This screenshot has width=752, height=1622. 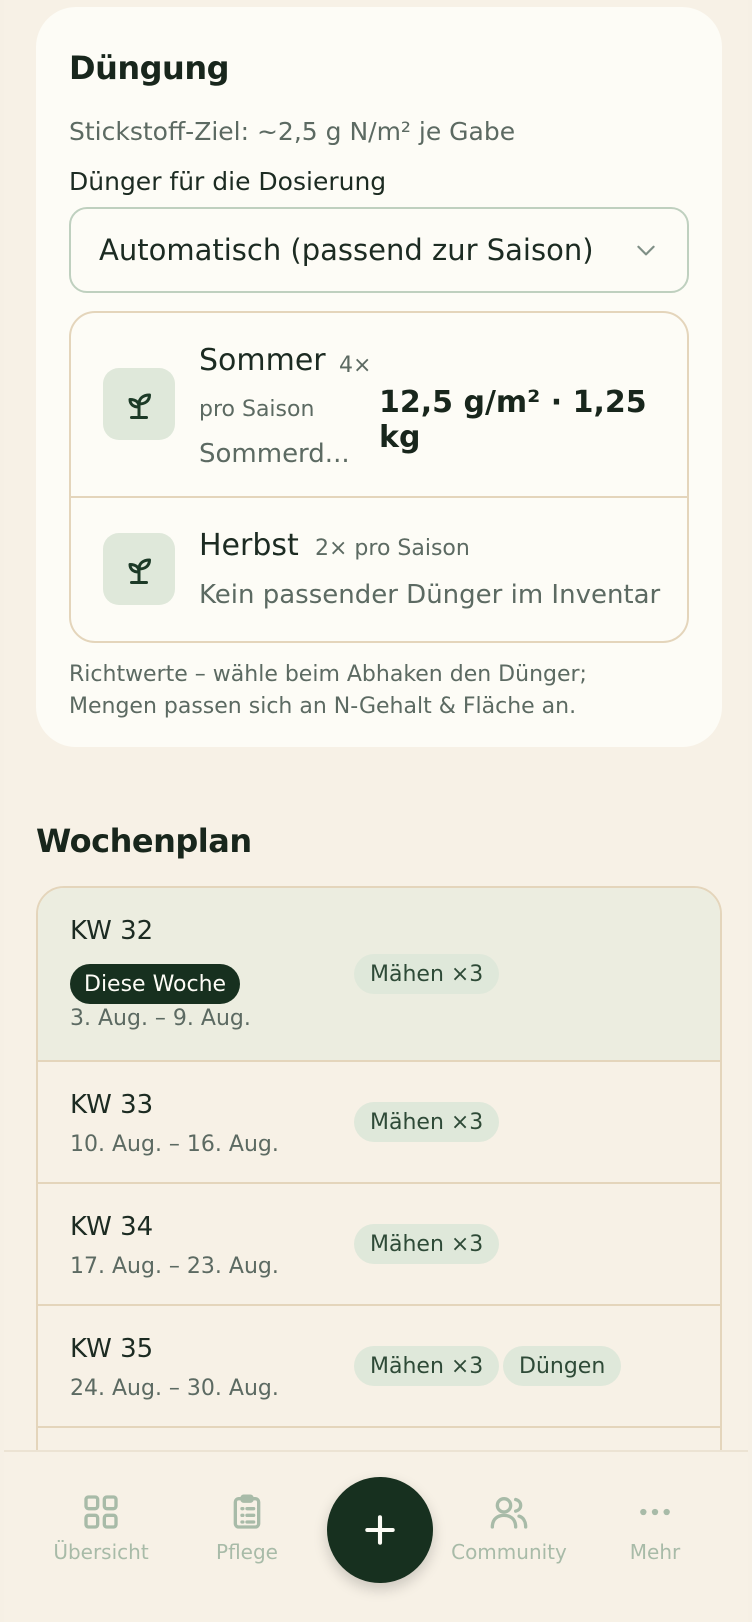 What do you see at coordinates (174, 1266) in the screenshot?
I see `week-dates: 17. Aug. – 23. Aug.` at bounding box center [174, 1266].